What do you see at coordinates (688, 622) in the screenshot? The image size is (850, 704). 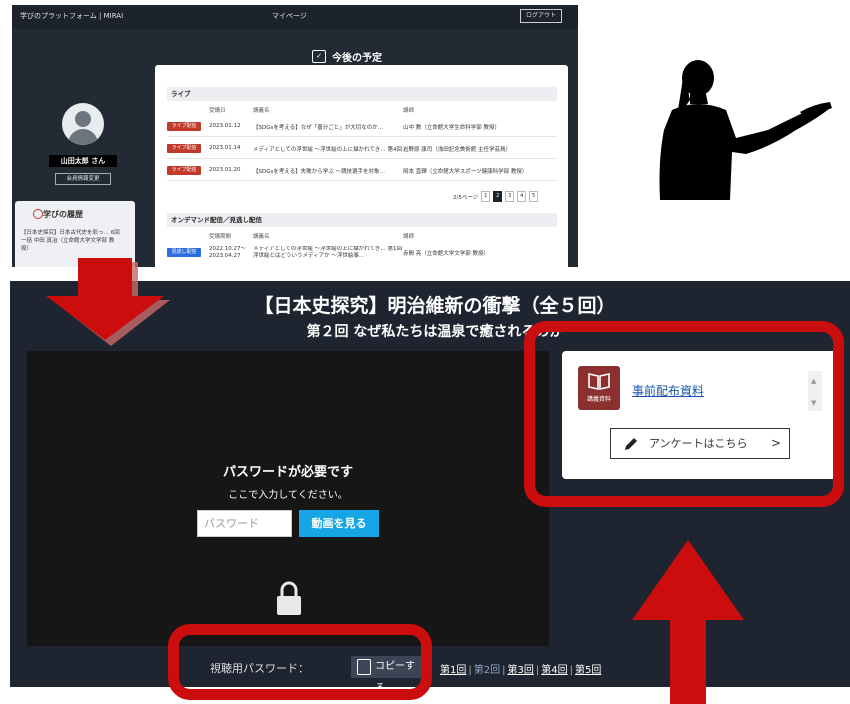 I see `arrow-up` at bounding box center [688, 622].